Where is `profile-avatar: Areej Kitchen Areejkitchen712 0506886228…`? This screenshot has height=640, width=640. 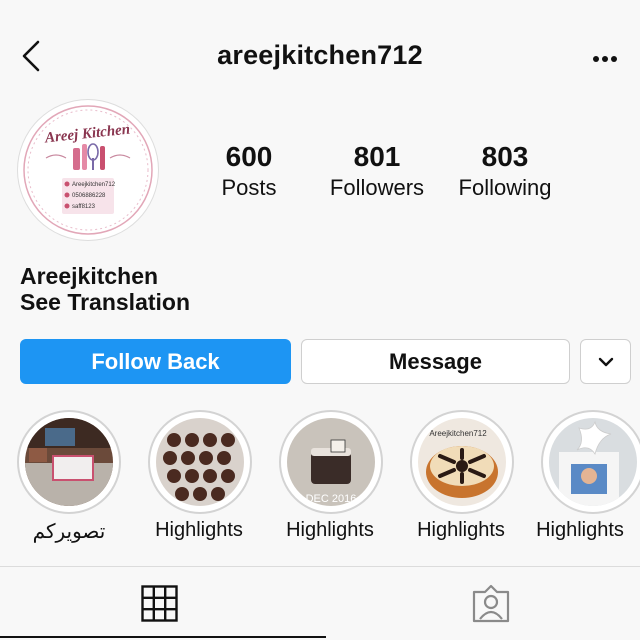 profile-avatar: Areej Kitchen Areejkitchen712 0506886228… is located at coordinates (88, 170).